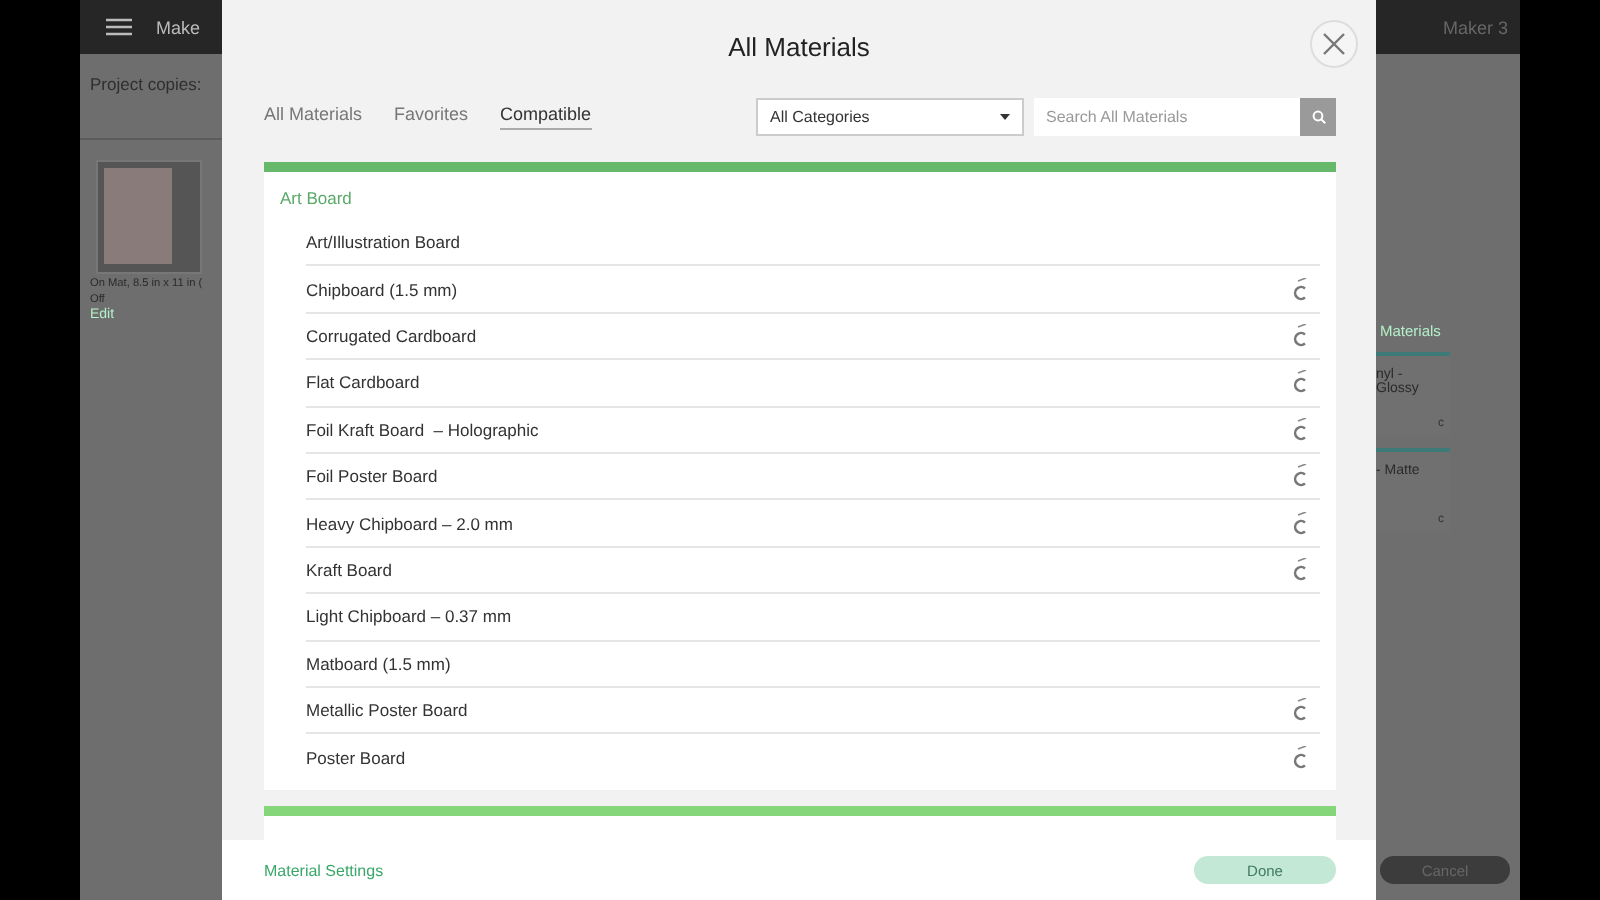 The height and width of the screenshot is (900, 1600). Describe the element at coordinates (178, 27) in the screenshot. I see `app-title: Make` at that location.